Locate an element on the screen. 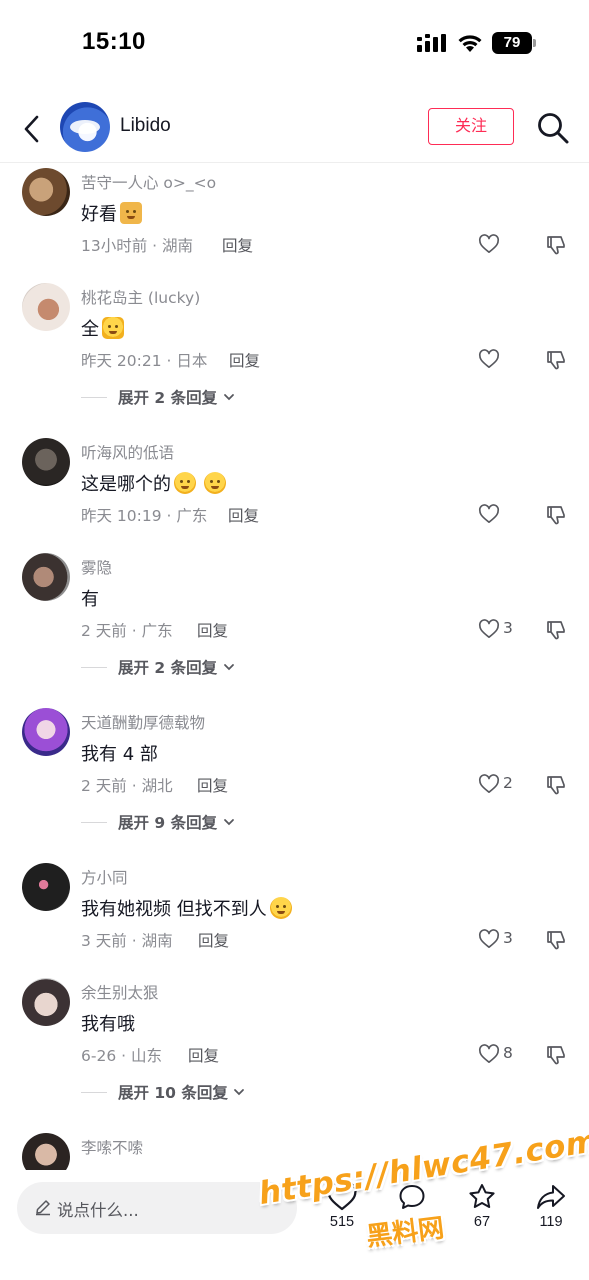  status-bar: 15:10 79 is located at coordinates (294, 44).